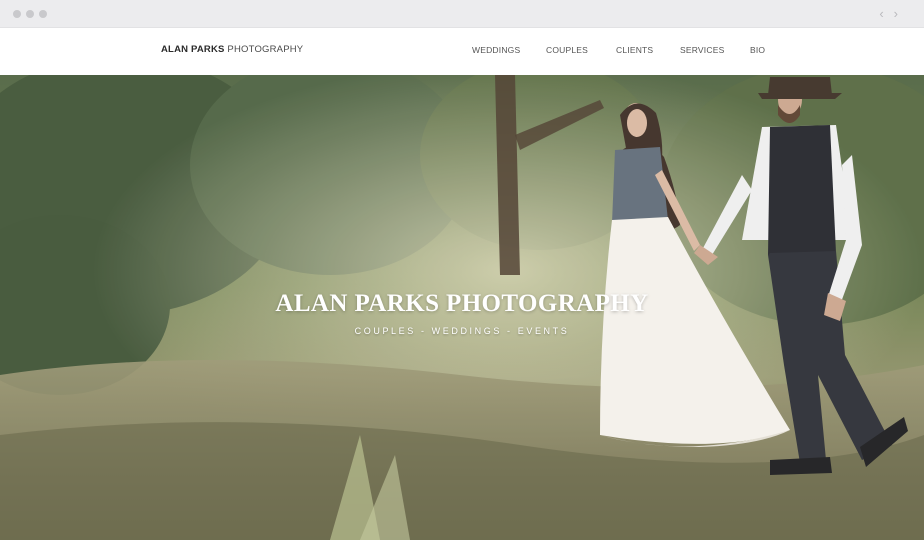 The height and width of the screenshot is (540, 924). What do you see at coordinates (634, 50) in the screenshot?
I see `nav-link-clients: CLIENTS` at bounding box center [634, 50].